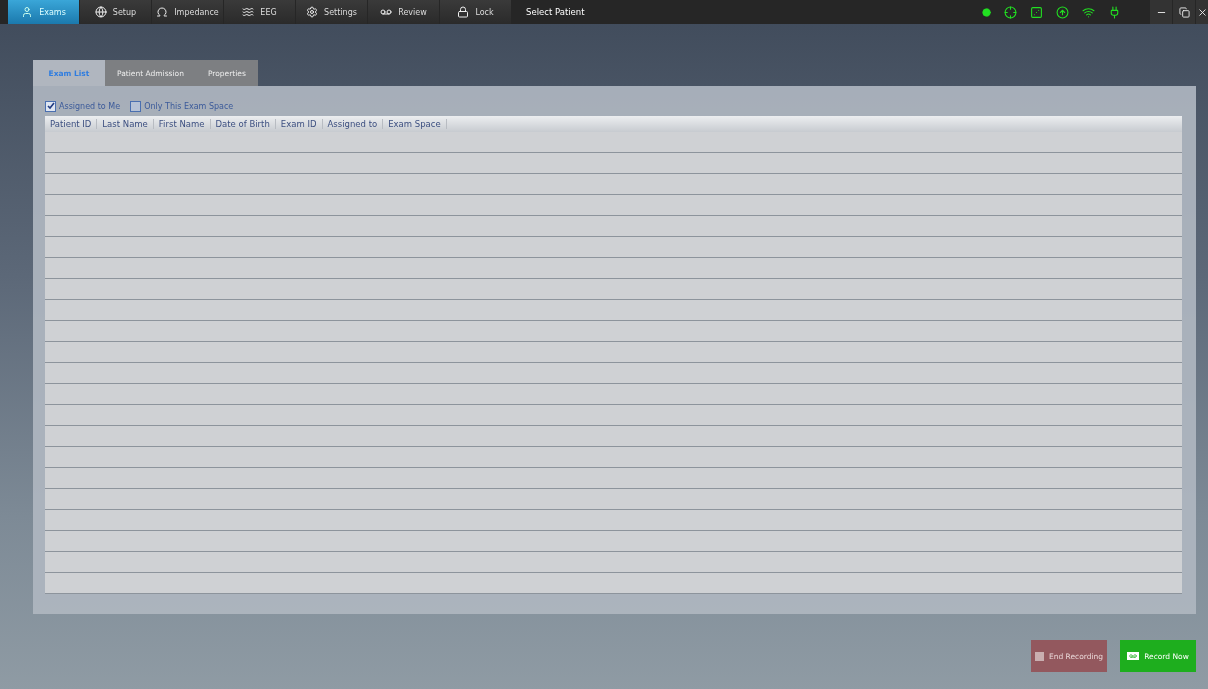  I want to click on status-dot-icon, so click(986, 12).